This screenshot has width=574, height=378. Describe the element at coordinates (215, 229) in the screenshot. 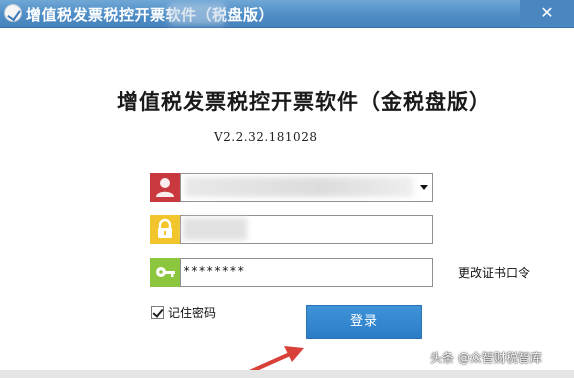

I see `lock-field-blur` at that location.